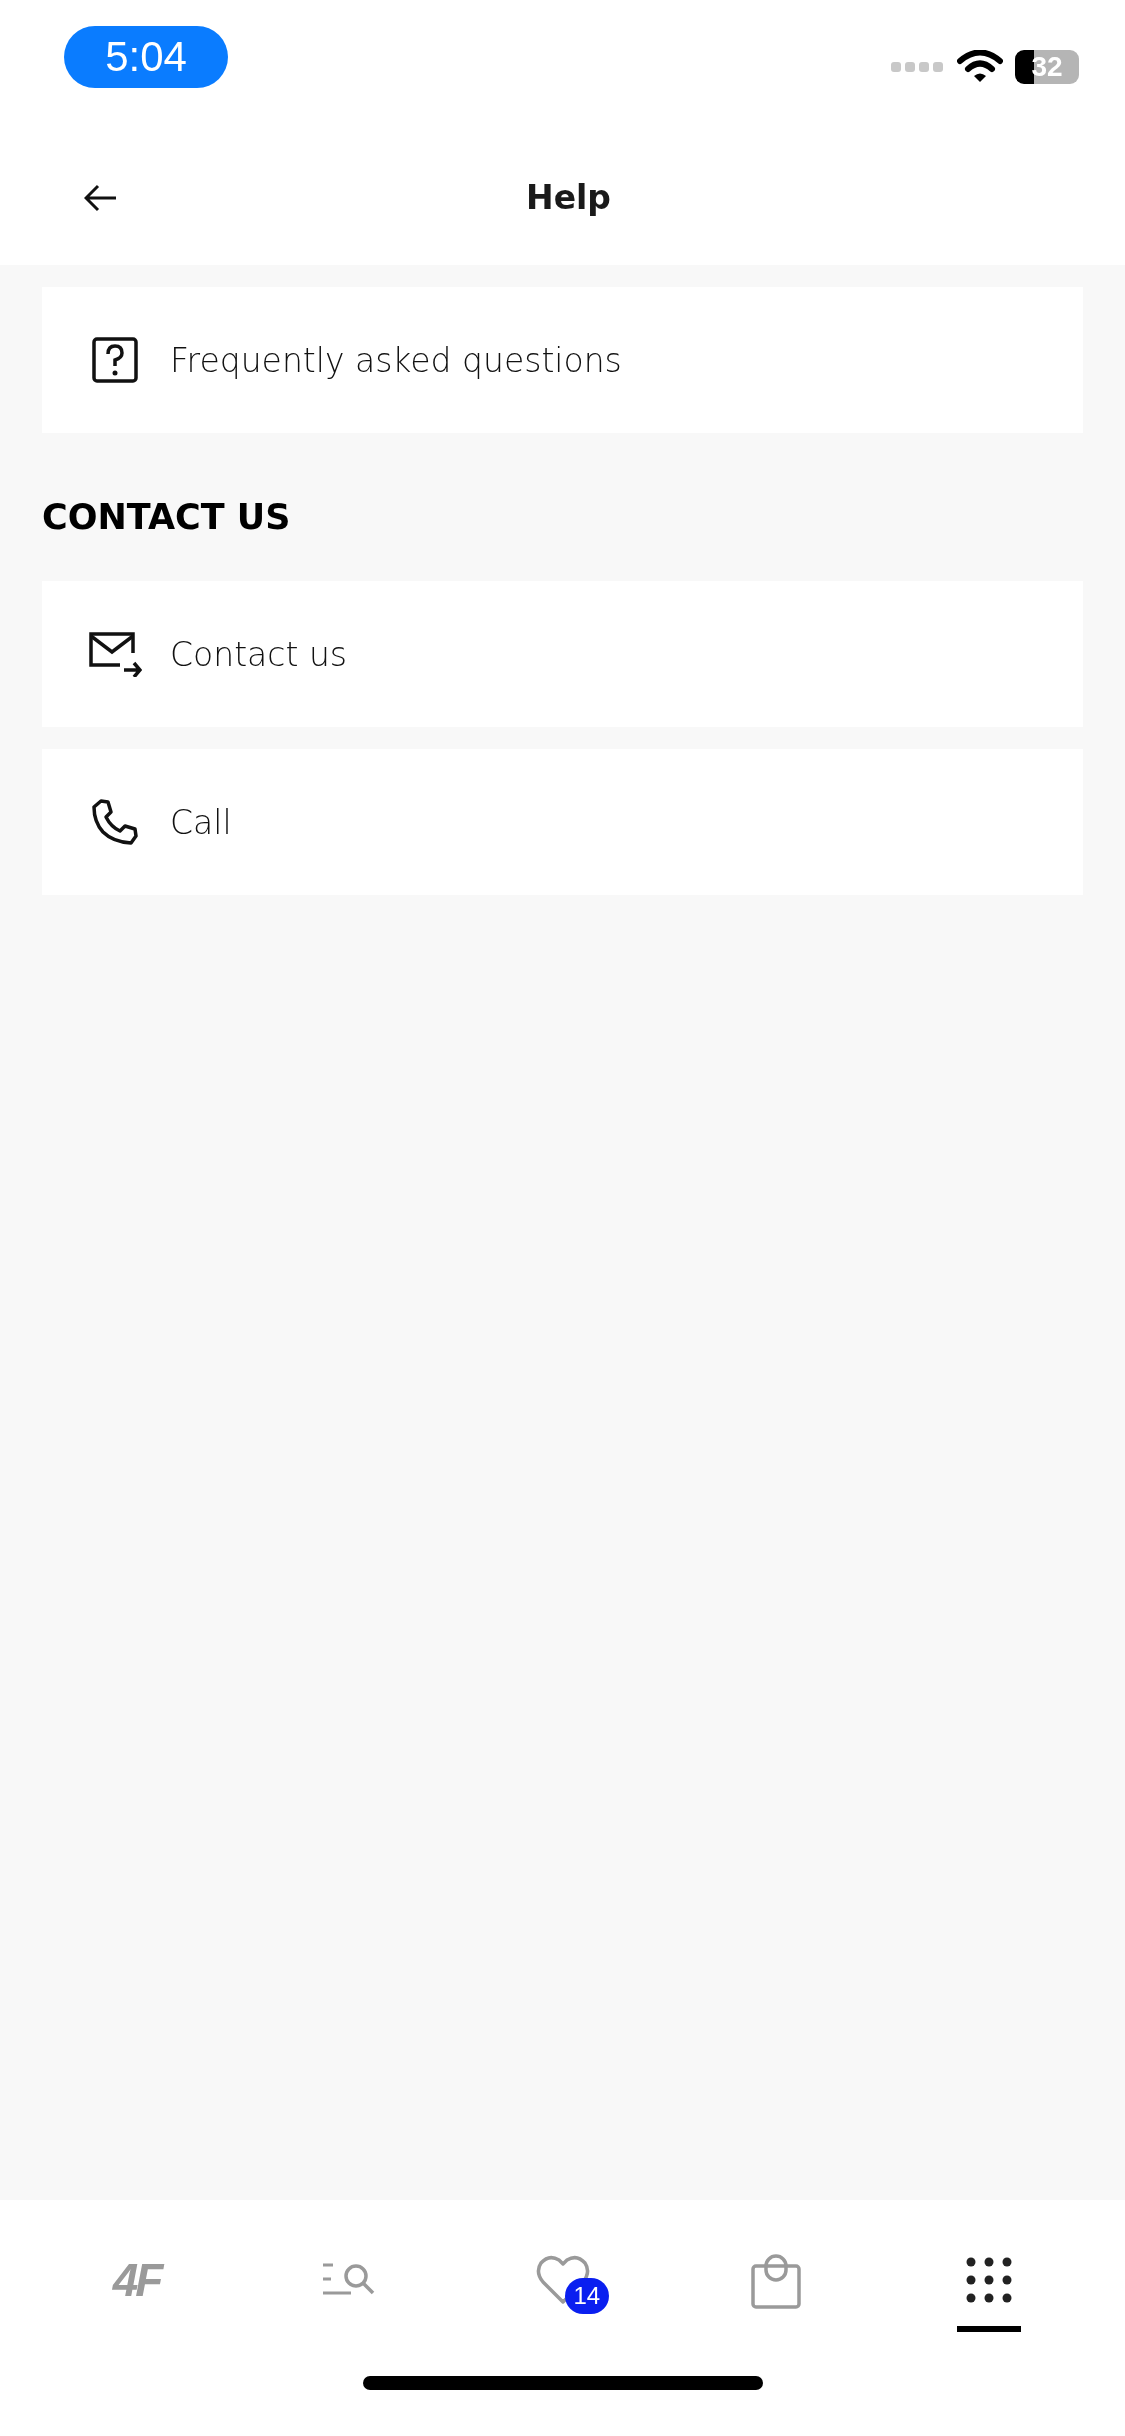 The width and height of the screenshot is (1125, 2436). What do you see at coordinates (918, 67) in the screenshot?
I see `signal-icon` at bounding box center [918, 67].